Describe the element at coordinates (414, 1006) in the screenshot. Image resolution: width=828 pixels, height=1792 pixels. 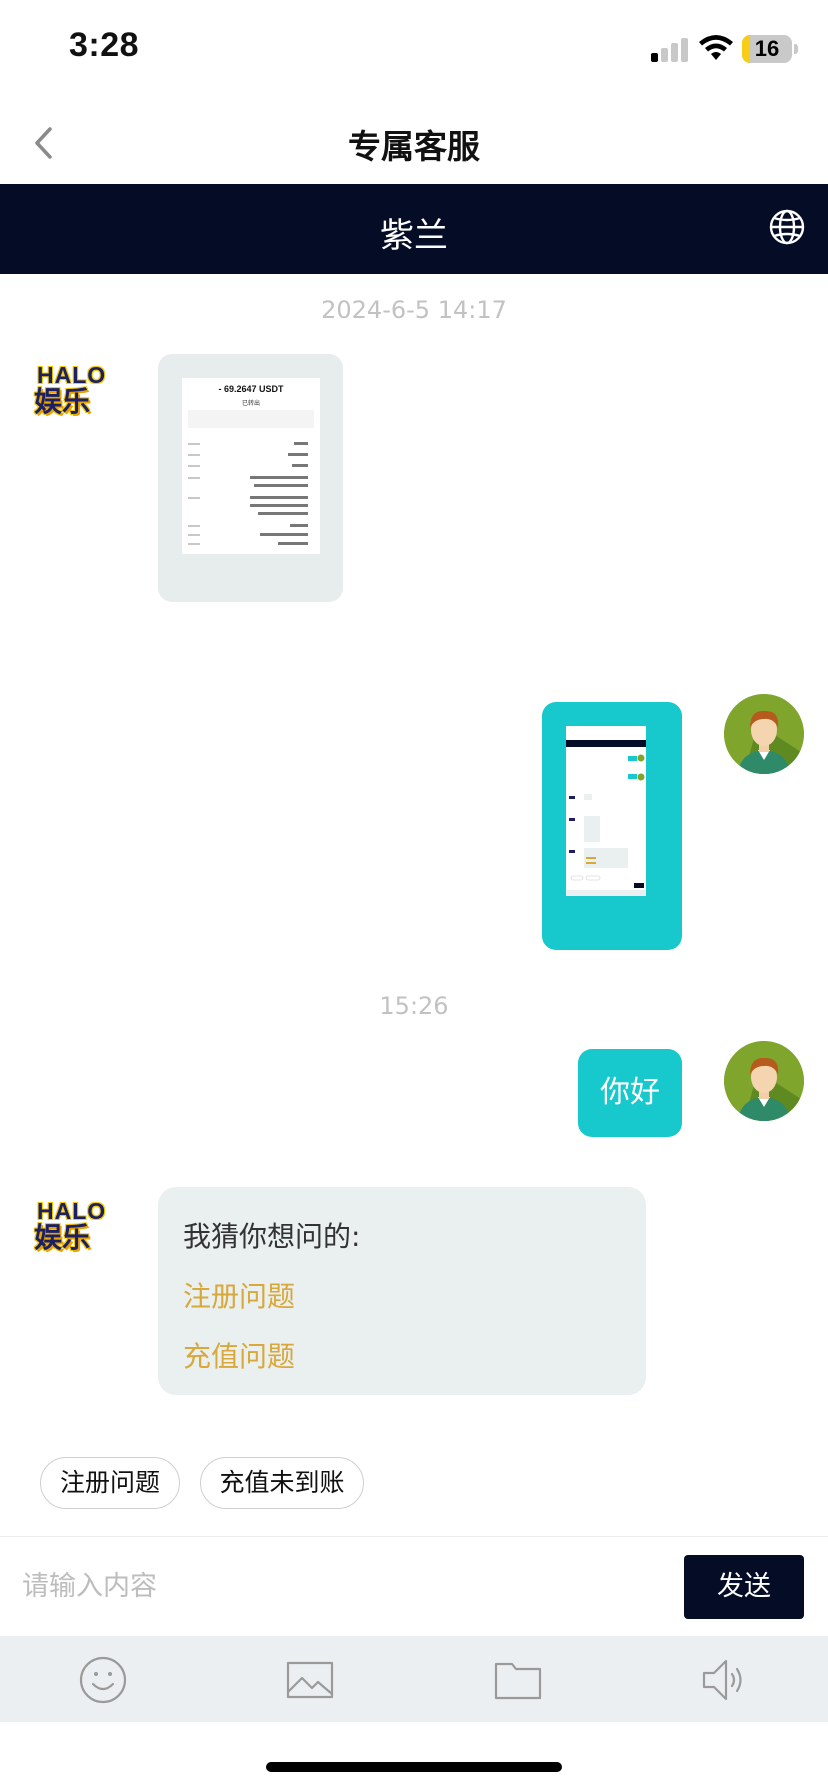
I see `message-timestamp: 15:26` at that location.